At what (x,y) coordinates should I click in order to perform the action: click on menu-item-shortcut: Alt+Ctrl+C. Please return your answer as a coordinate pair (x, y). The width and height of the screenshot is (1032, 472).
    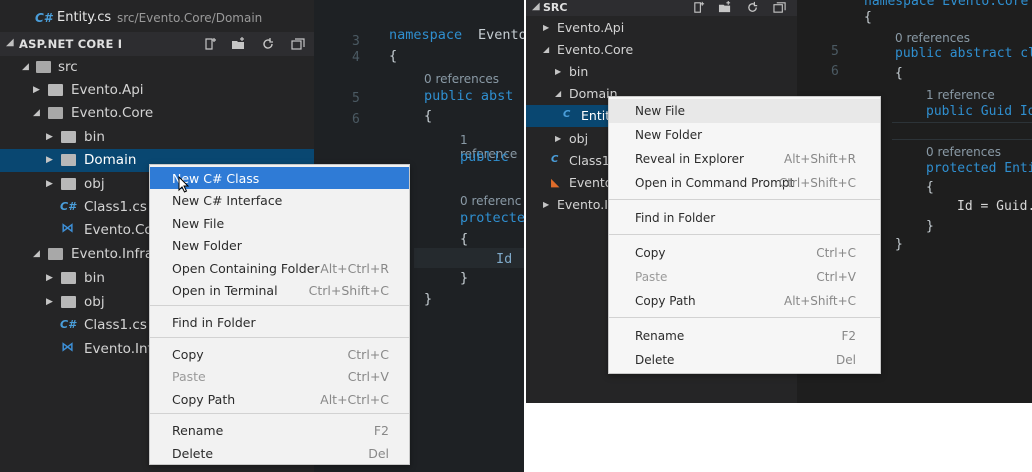
    Looking at the image, I should click on (354, 399).